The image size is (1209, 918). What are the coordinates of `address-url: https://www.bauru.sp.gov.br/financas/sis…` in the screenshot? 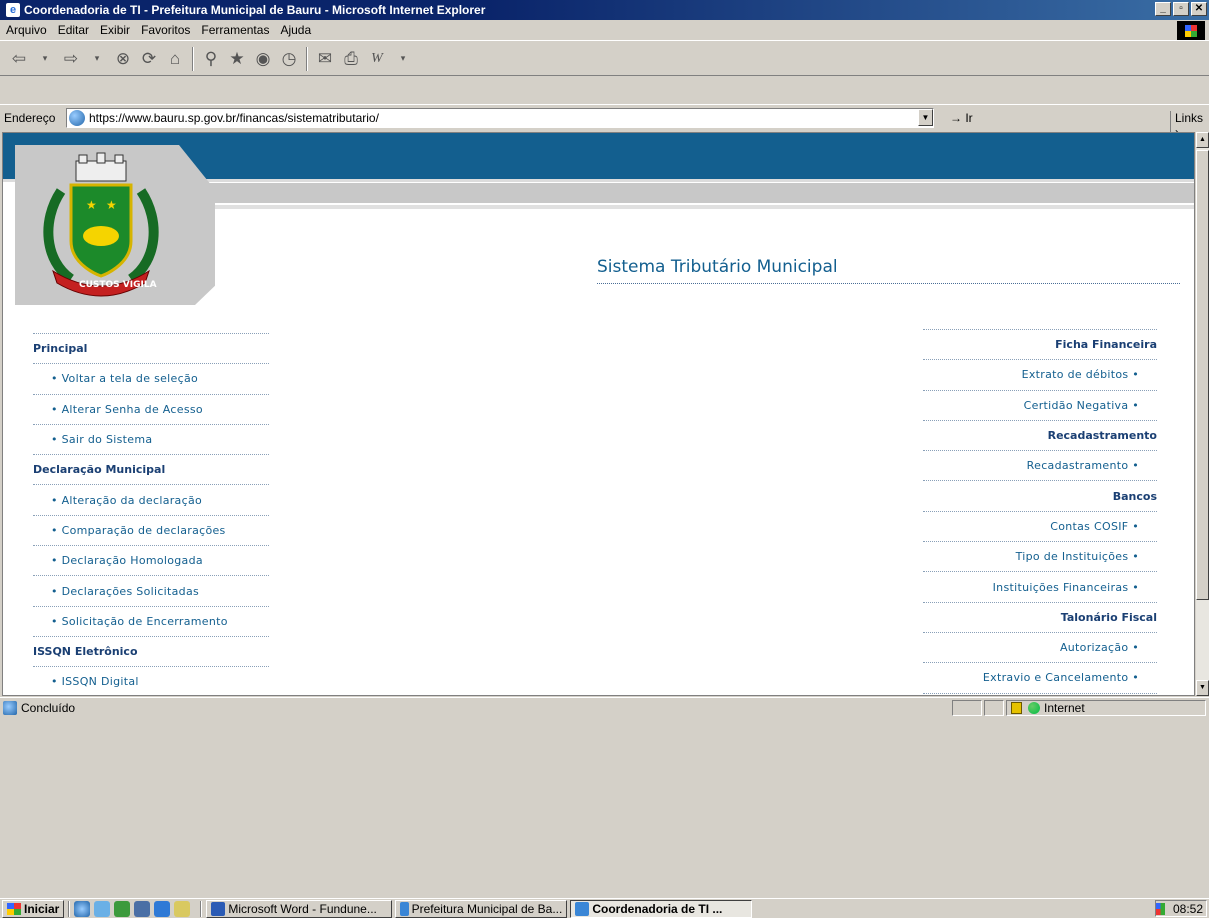 It's located at (234, 118).